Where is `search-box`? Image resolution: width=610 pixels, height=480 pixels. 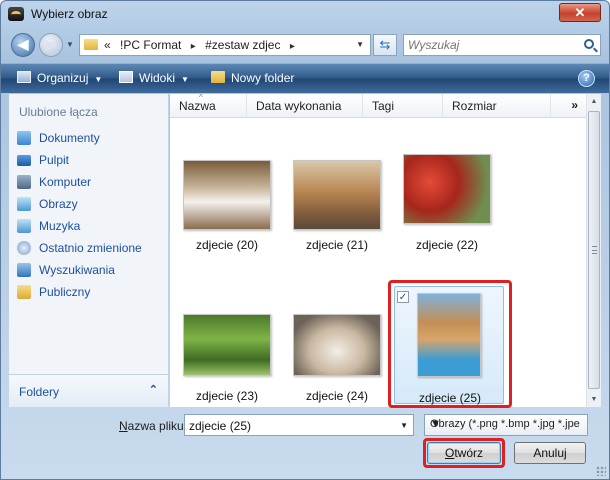 search-box is located at coordinates (502, 45).